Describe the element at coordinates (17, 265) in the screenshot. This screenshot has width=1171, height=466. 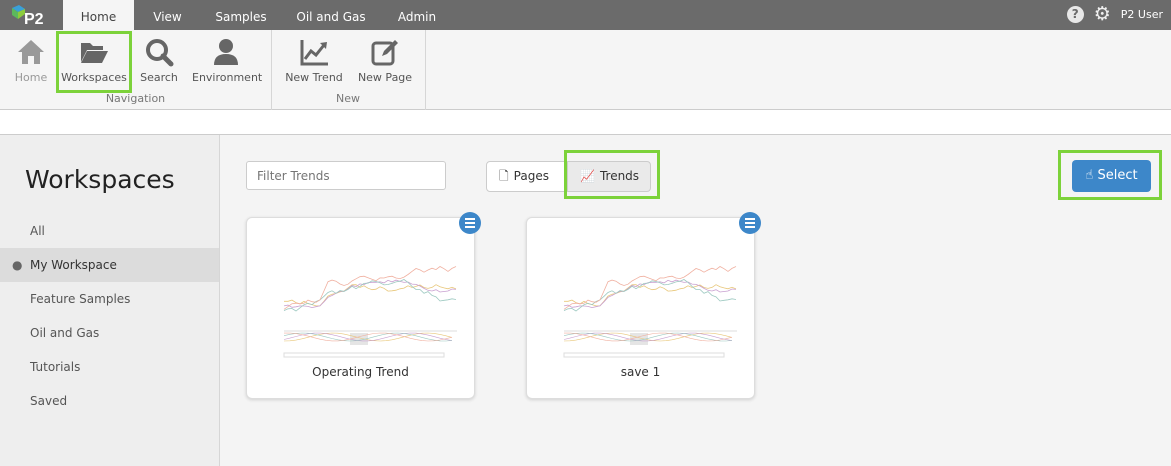
I see `user-icon: ●` at that location.